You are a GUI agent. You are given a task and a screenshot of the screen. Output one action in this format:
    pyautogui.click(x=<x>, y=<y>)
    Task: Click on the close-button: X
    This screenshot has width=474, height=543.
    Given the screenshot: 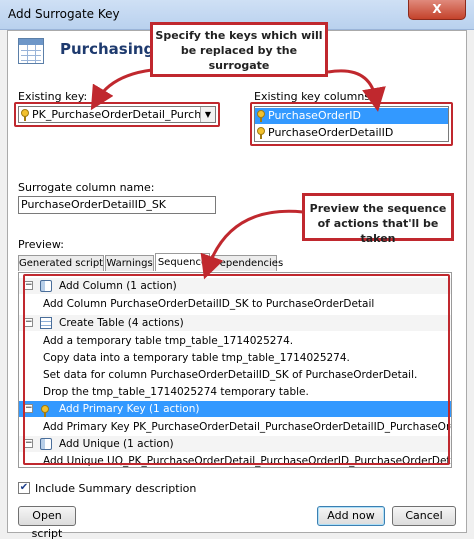 What is the action you would take?
    pyautogui.click(x=437, y=10)
    